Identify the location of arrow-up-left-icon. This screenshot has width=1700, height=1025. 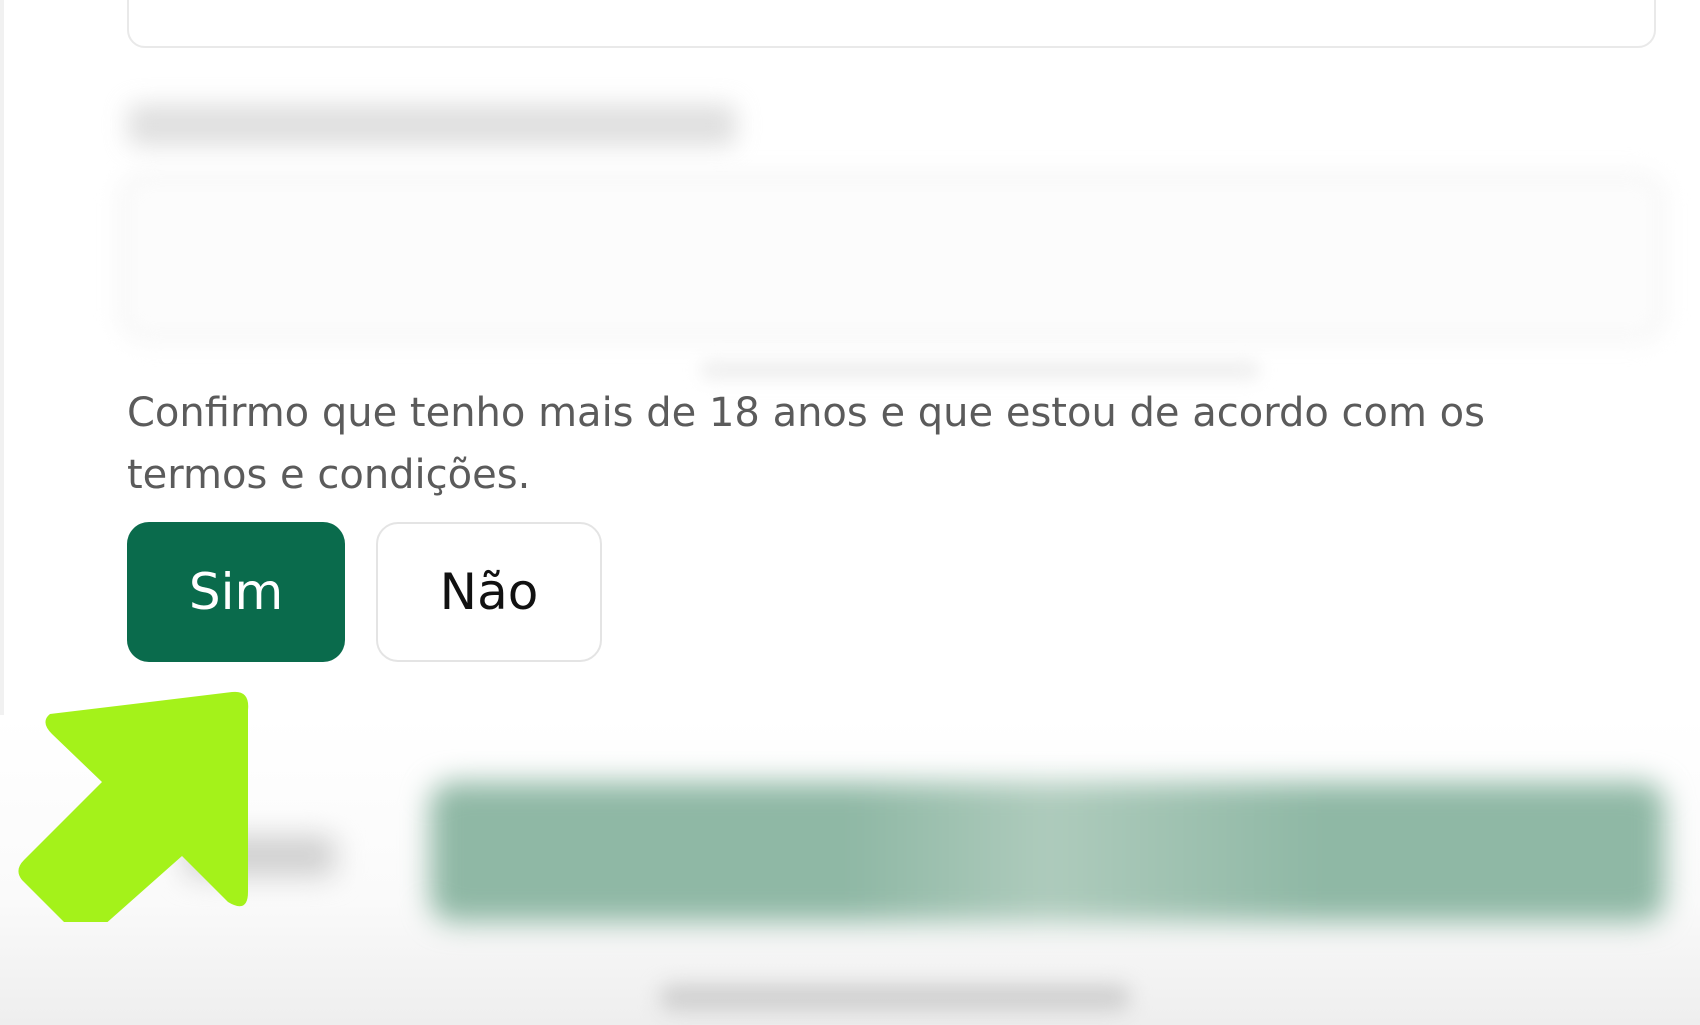
(133, 806).